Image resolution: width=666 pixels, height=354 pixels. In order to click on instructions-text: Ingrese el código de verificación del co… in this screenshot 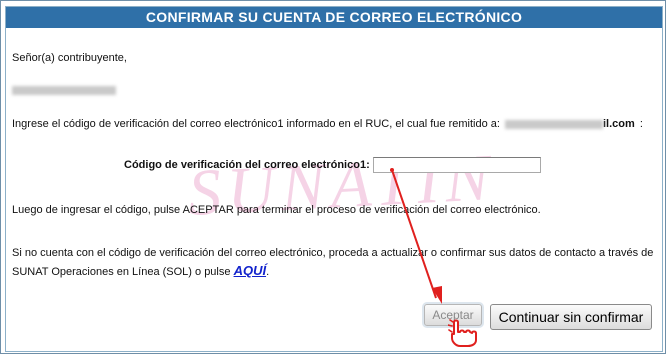, I will do `click(256, 124)`.